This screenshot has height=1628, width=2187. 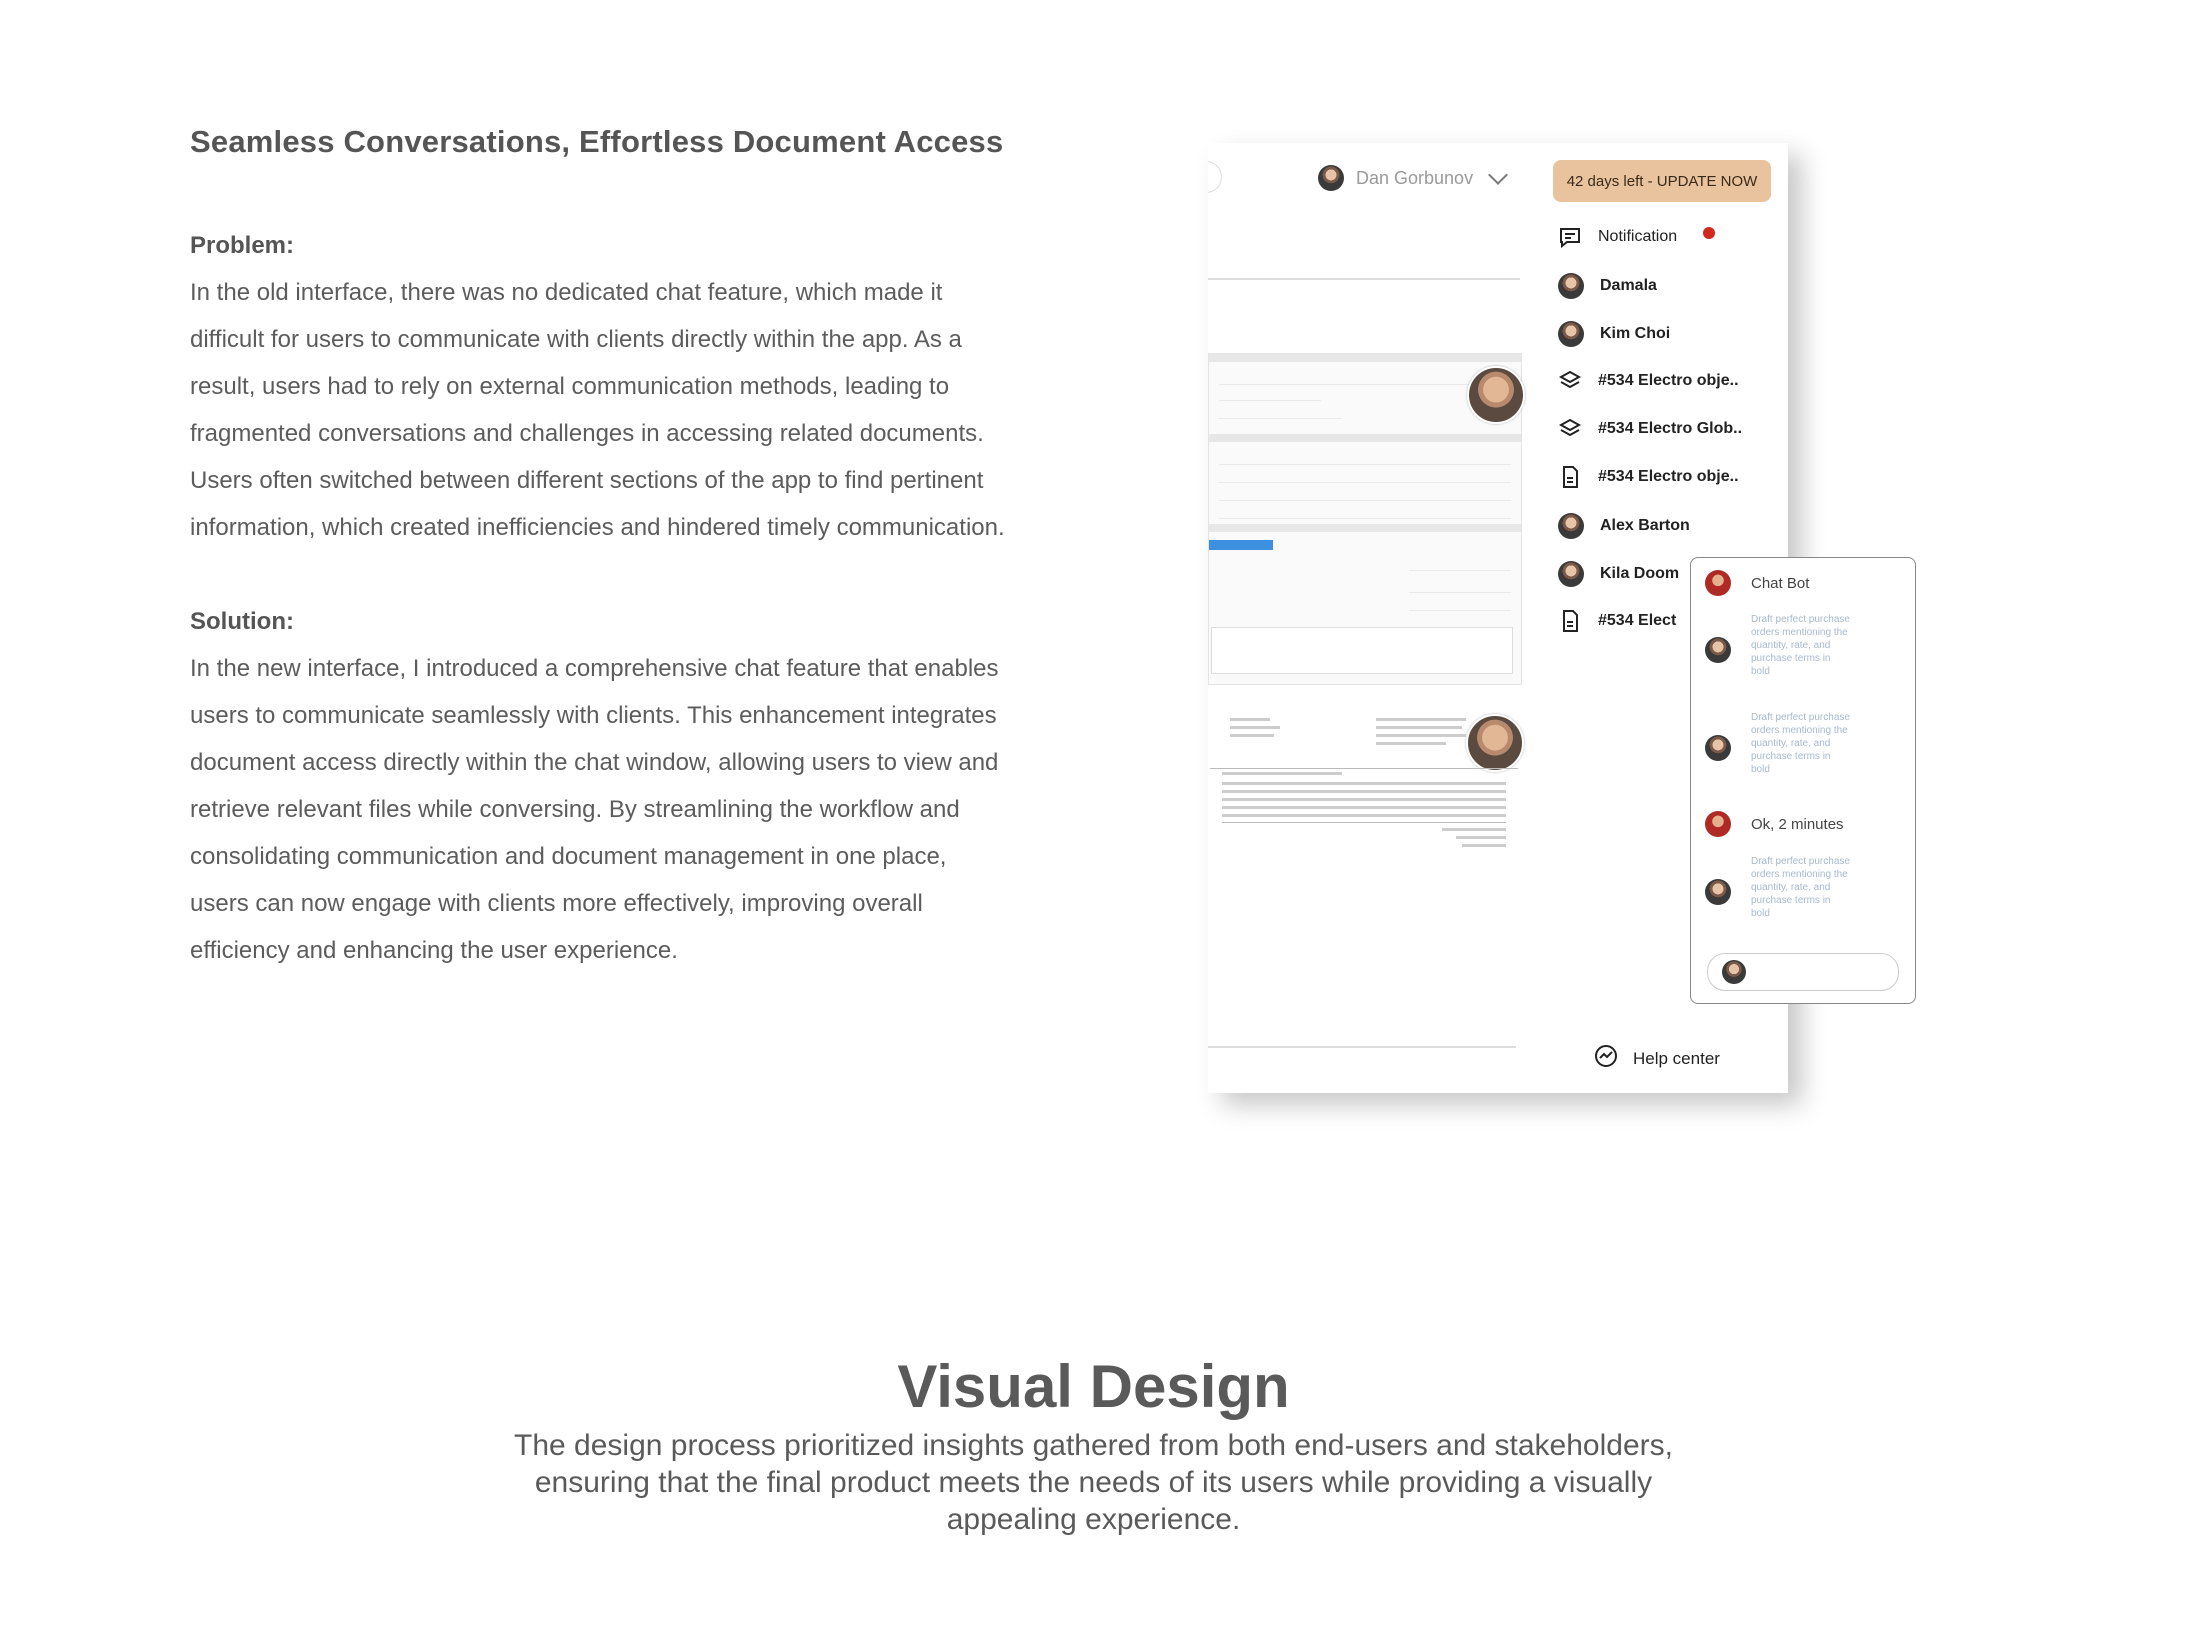 What do you see at coordinates (1709, 233) in the screenshot?
I see `notification-dot` at bounding box center [1709, 233].